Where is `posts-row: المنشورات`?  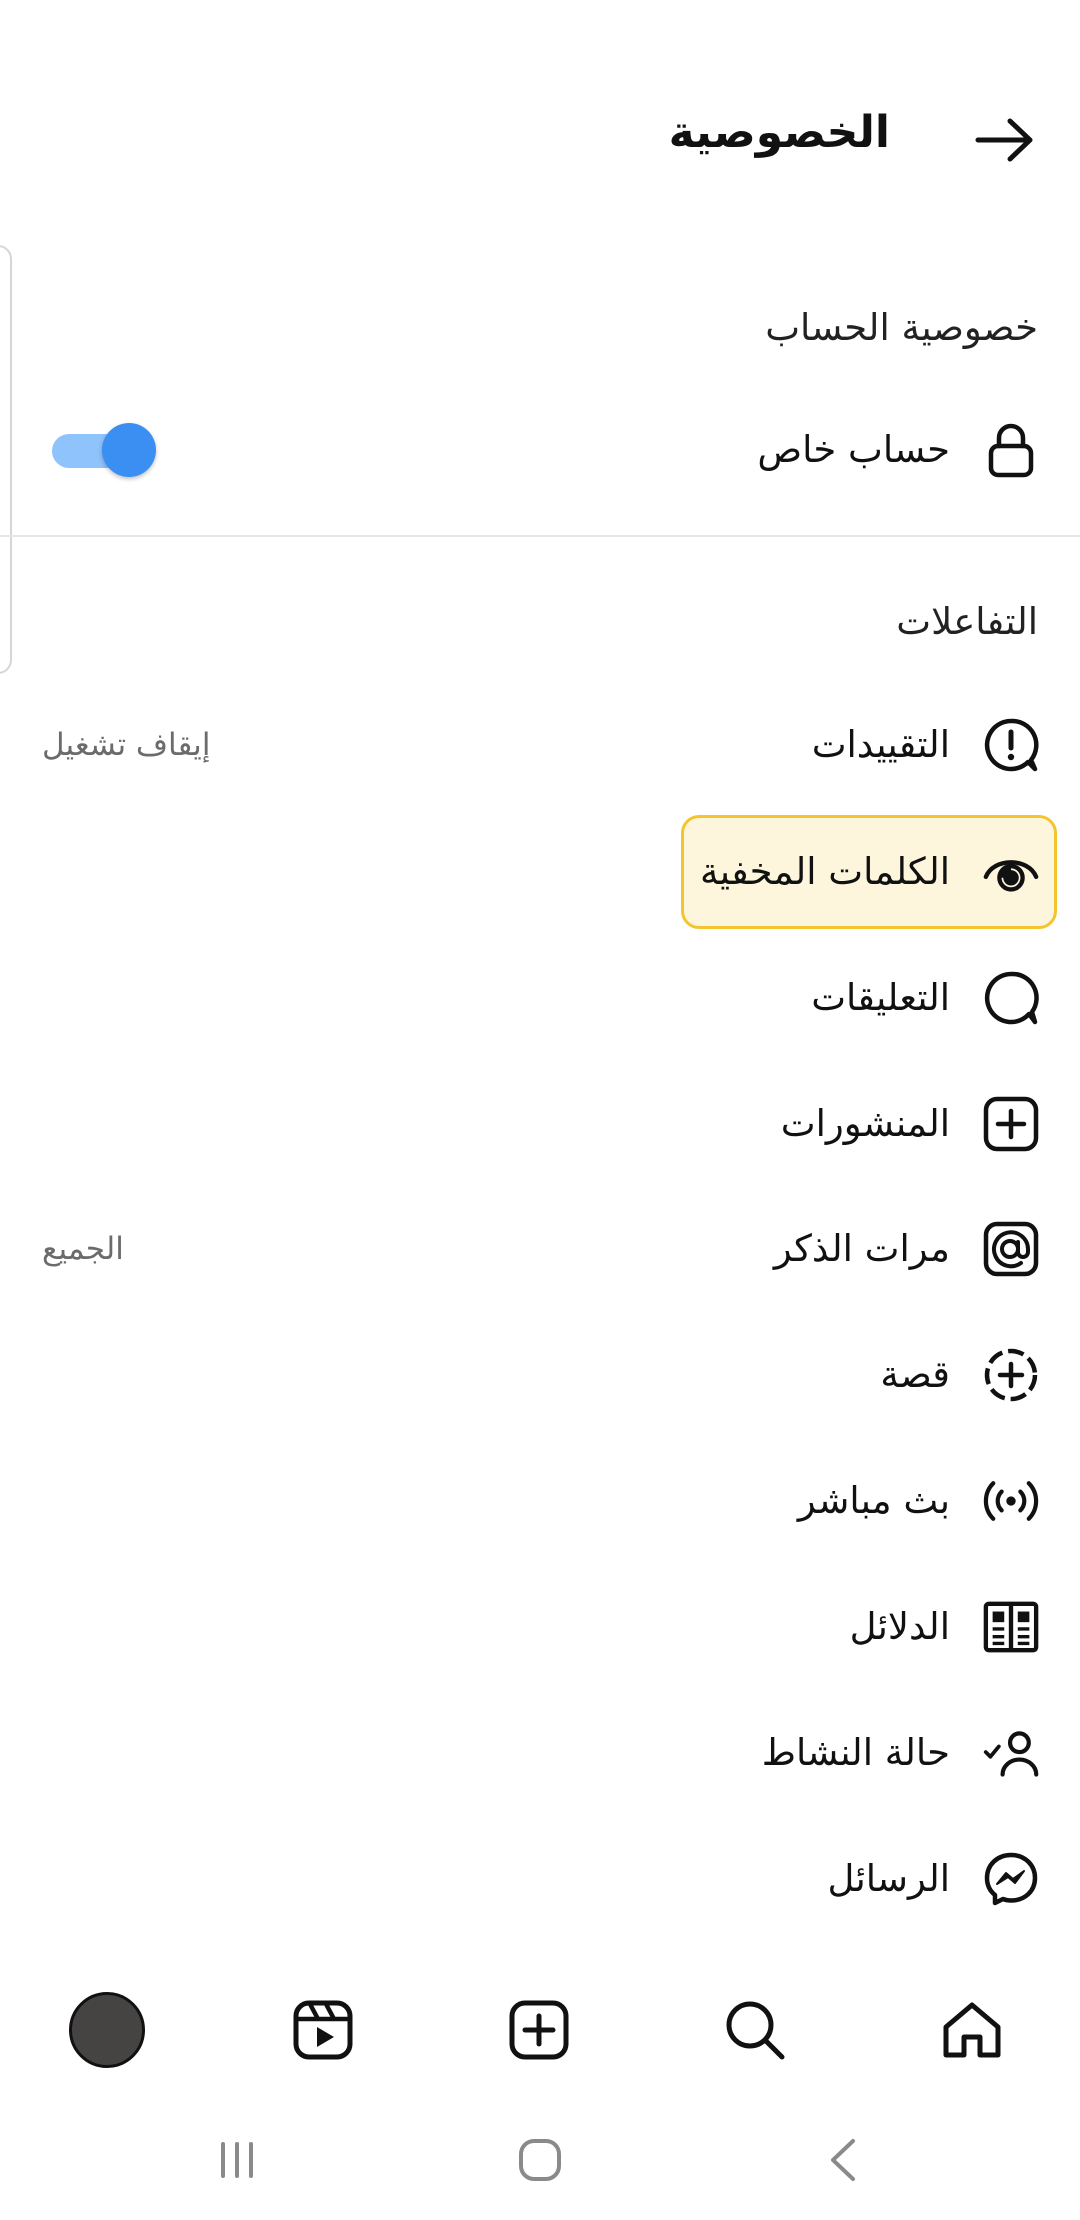
posts-row: المنشورات is located at coordinates (540, 1124).